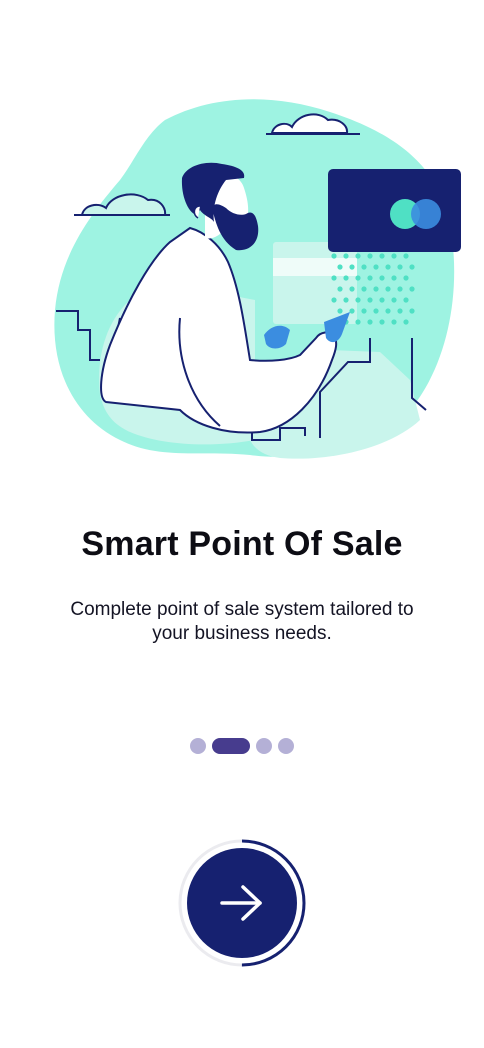  What do you see at coordinates (426, 214) in the screenshot?
I see `card-logo-icon` at bounding box center [426, 214].